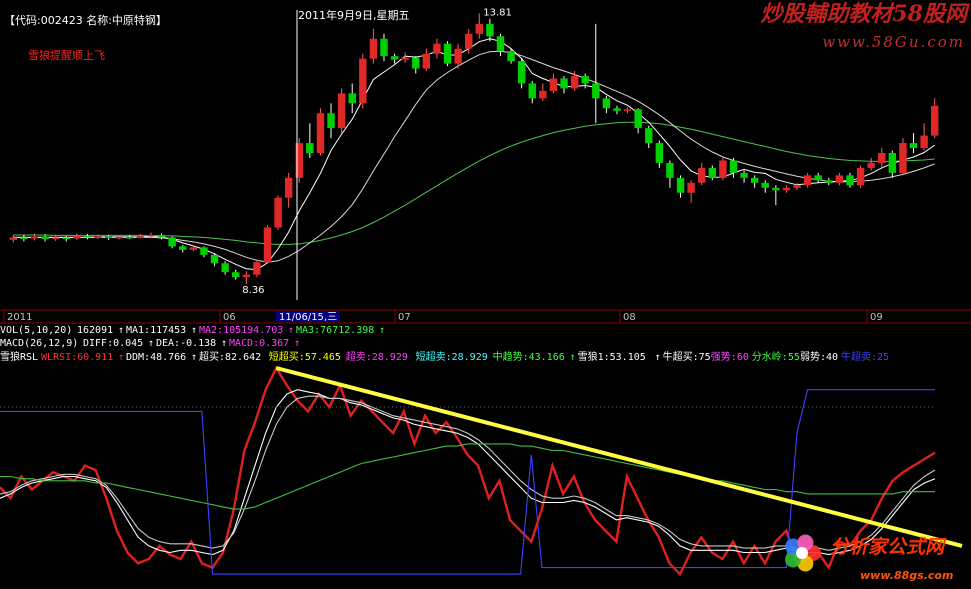 The image size is (971, 589). What do you see at coordinates (529, 356) in the screenshot?
I see `indicator-rsl-text: 中趋势:43.166` at bounding box center [529, 356].